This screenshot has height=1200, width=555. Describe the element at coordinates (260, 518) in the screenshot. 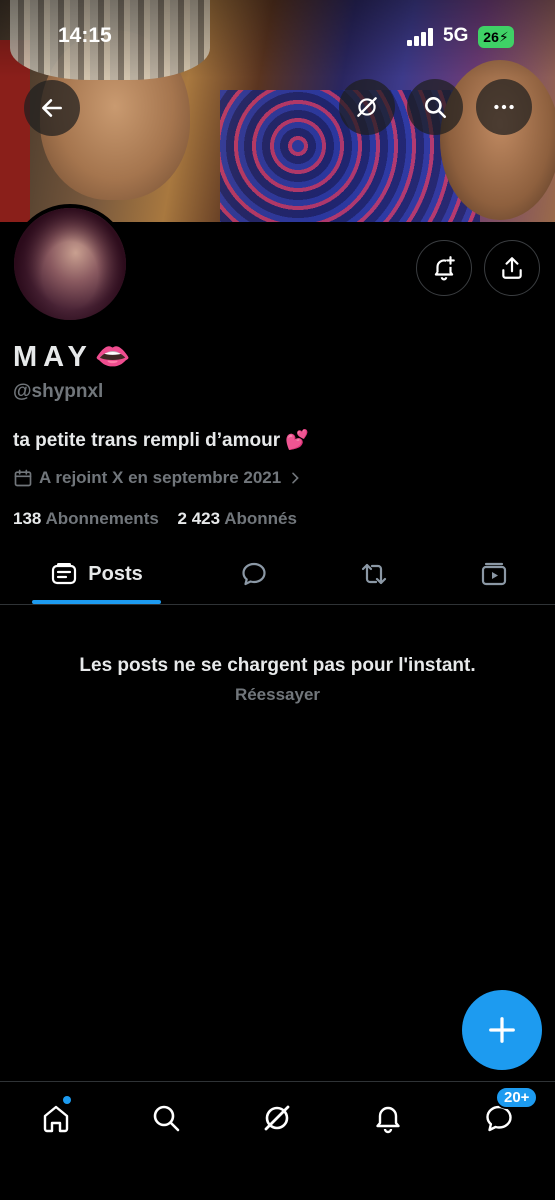

I see `followers-label: Abonnés` at that location.